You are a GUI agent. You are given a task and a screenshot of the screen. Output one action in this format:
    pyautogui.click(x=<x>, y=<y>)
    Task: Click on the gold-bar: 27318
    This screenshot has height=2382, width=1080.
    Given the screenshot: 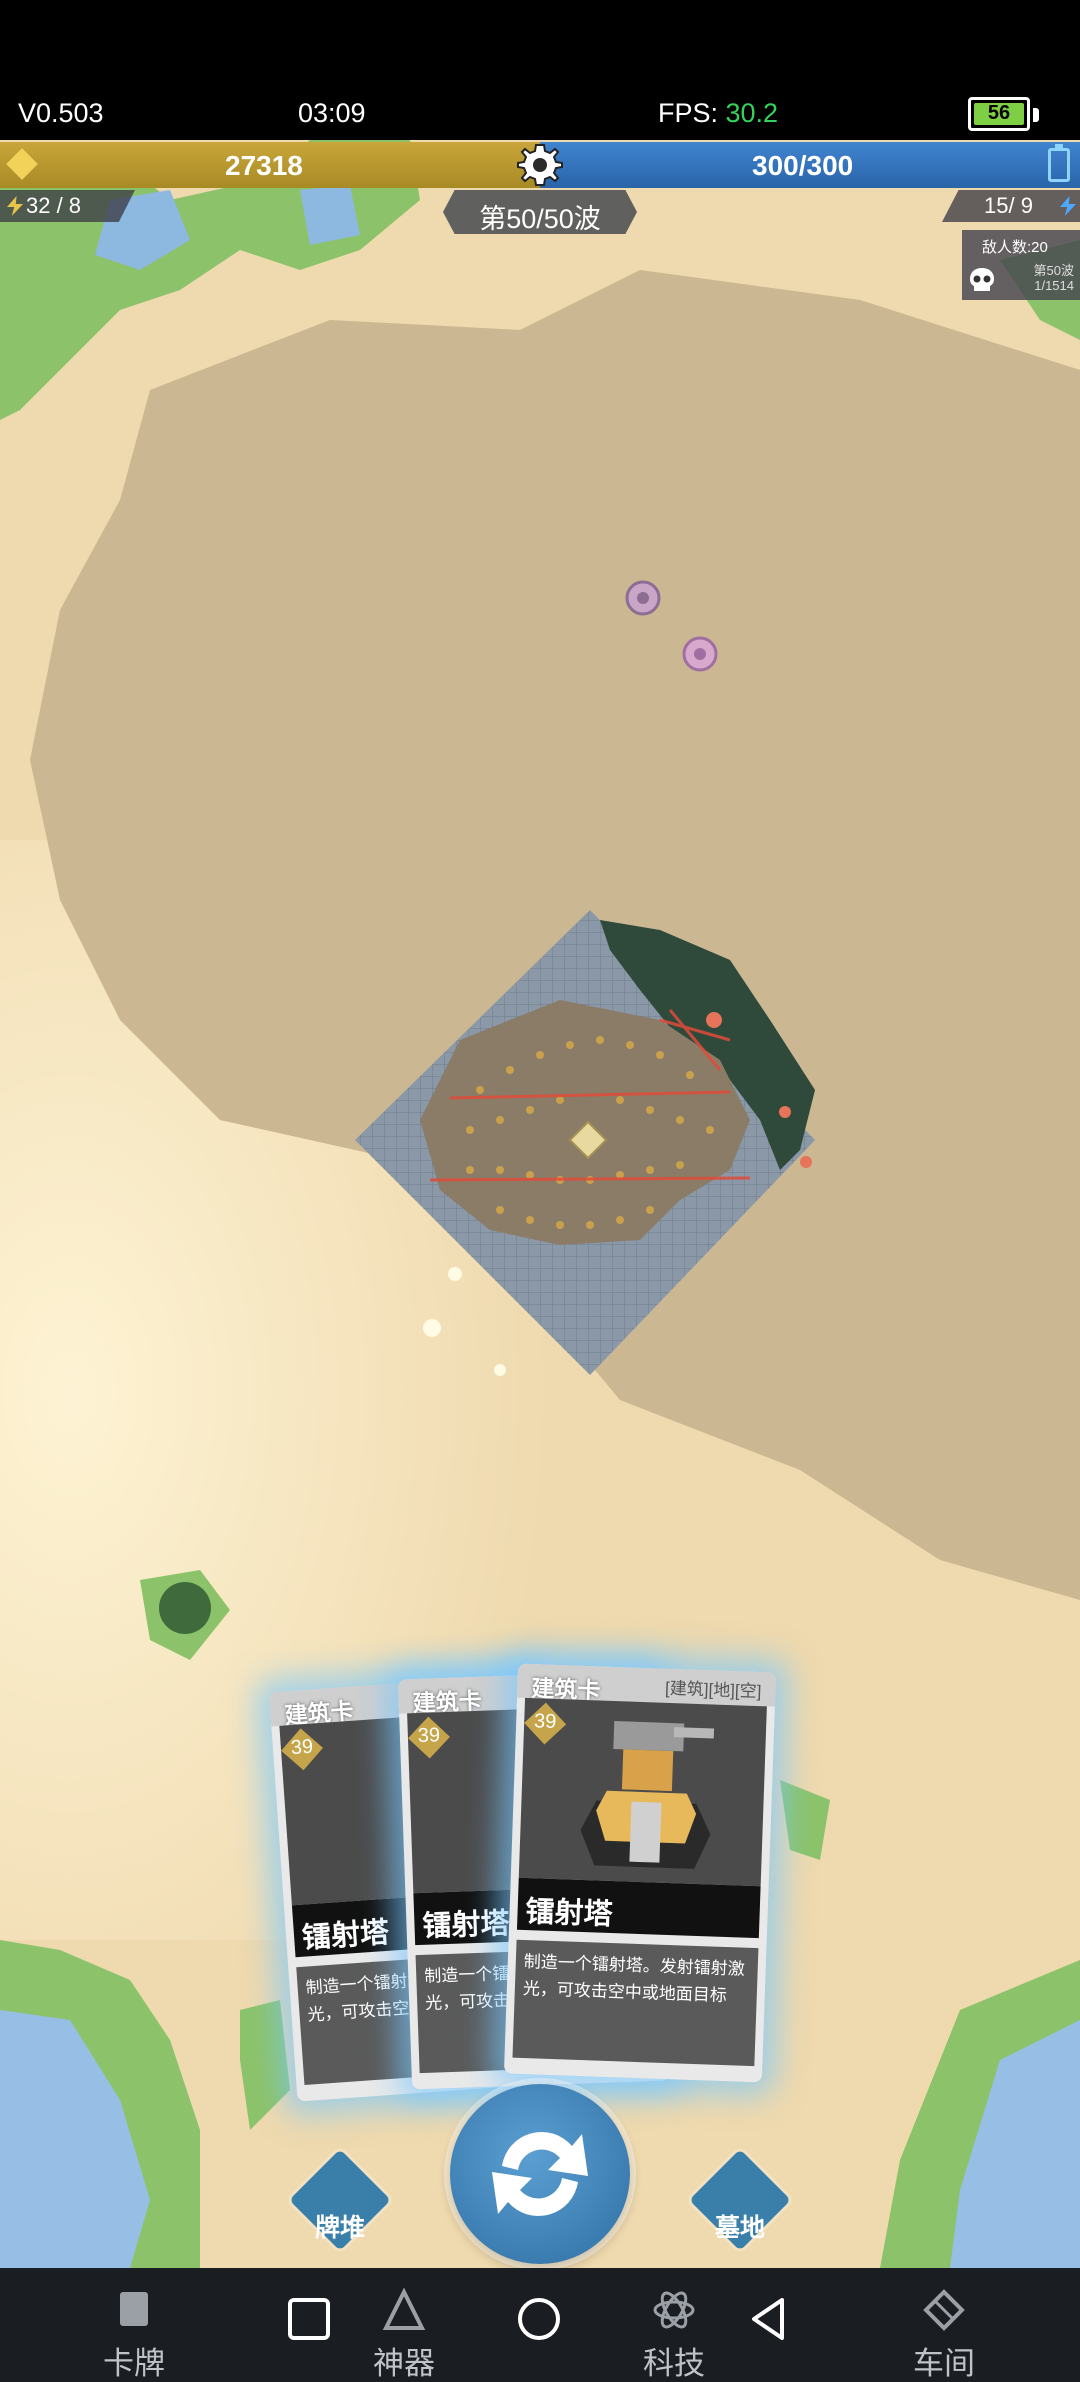 What is the action you would take?
    pyautogui.click(x=270, y=165)
    